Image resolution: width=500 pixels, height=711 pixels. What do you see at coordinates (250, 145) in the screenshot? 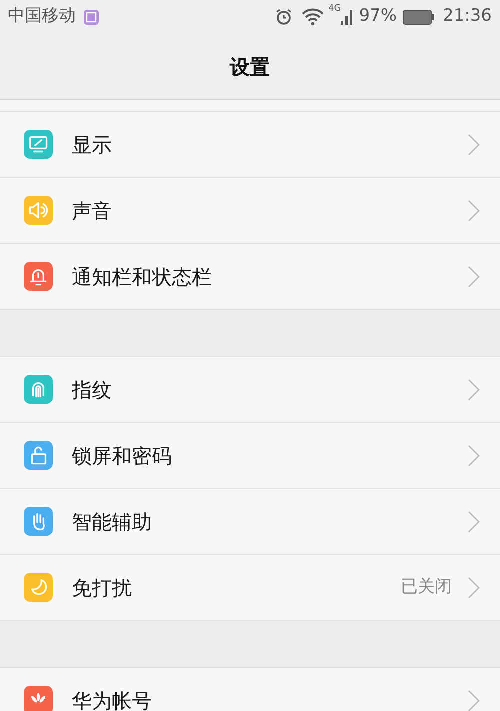
I see `settings-row: 显示` at bounding box center [250, 145].